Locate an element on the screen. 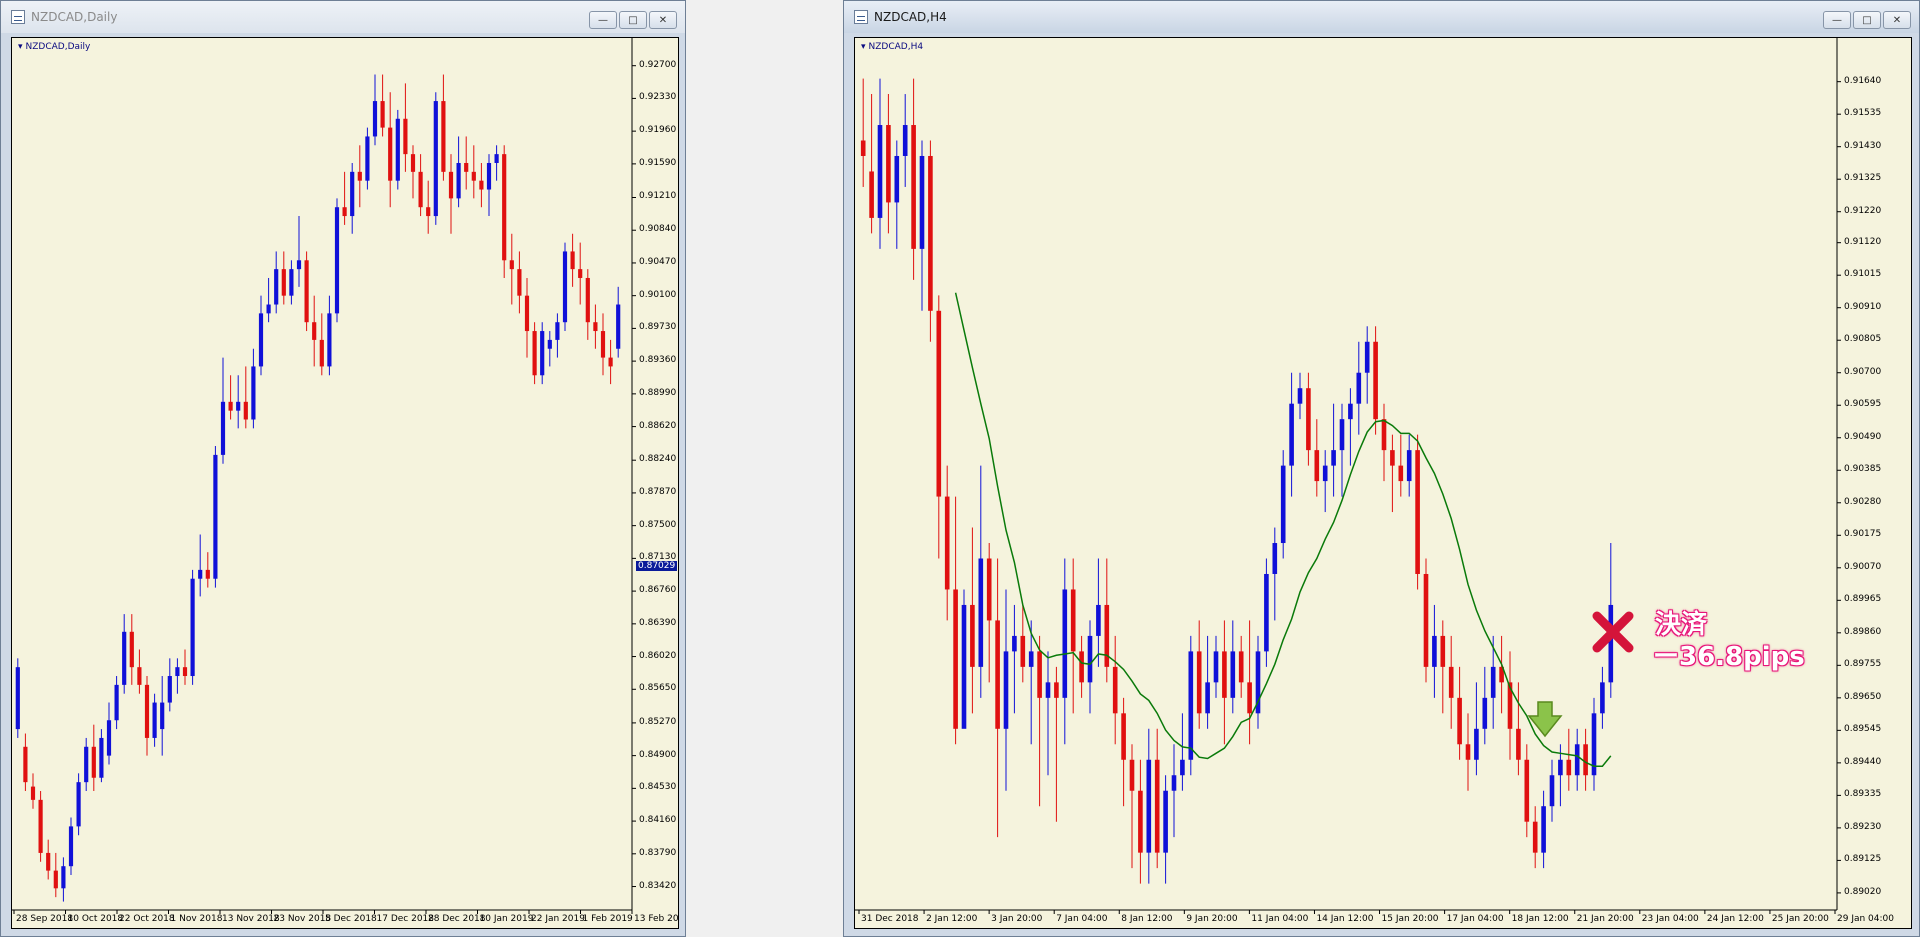 The width and height of the screenshot is (1920, 937). price-tick-label: 0.89650 is located at coordinates (1863, 696).